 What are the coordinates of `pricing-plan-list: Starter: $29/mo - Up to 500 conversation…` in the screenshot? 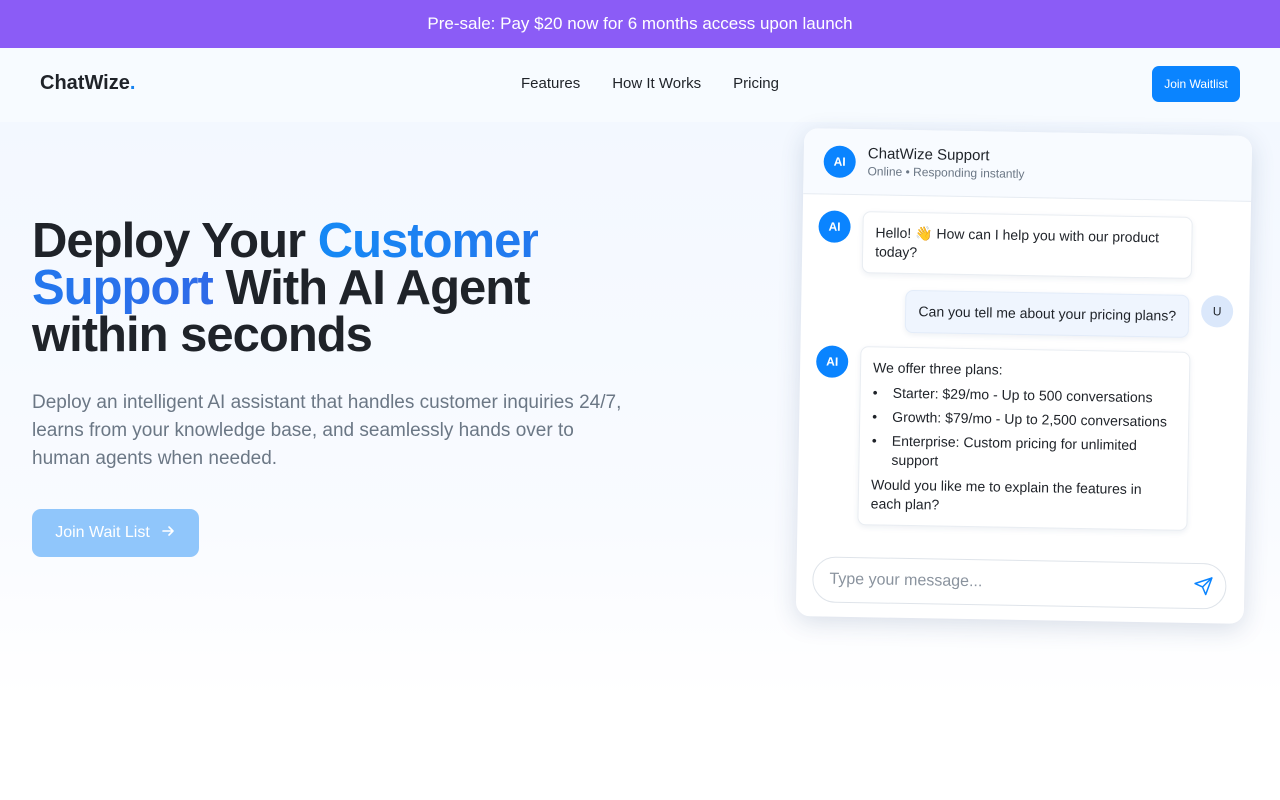 It's located at (1023, 428).